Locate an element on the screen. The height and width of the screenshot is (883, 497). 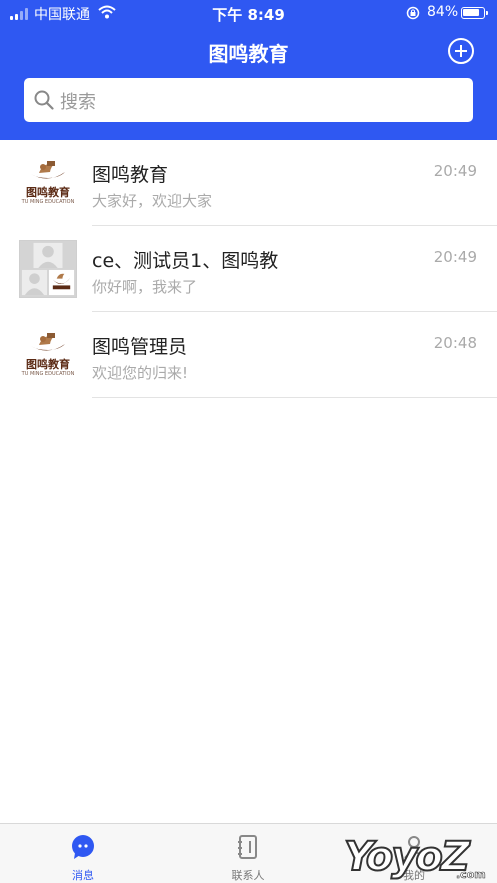
tab-contacts: 联系人 is located at coordinates (248, 853).